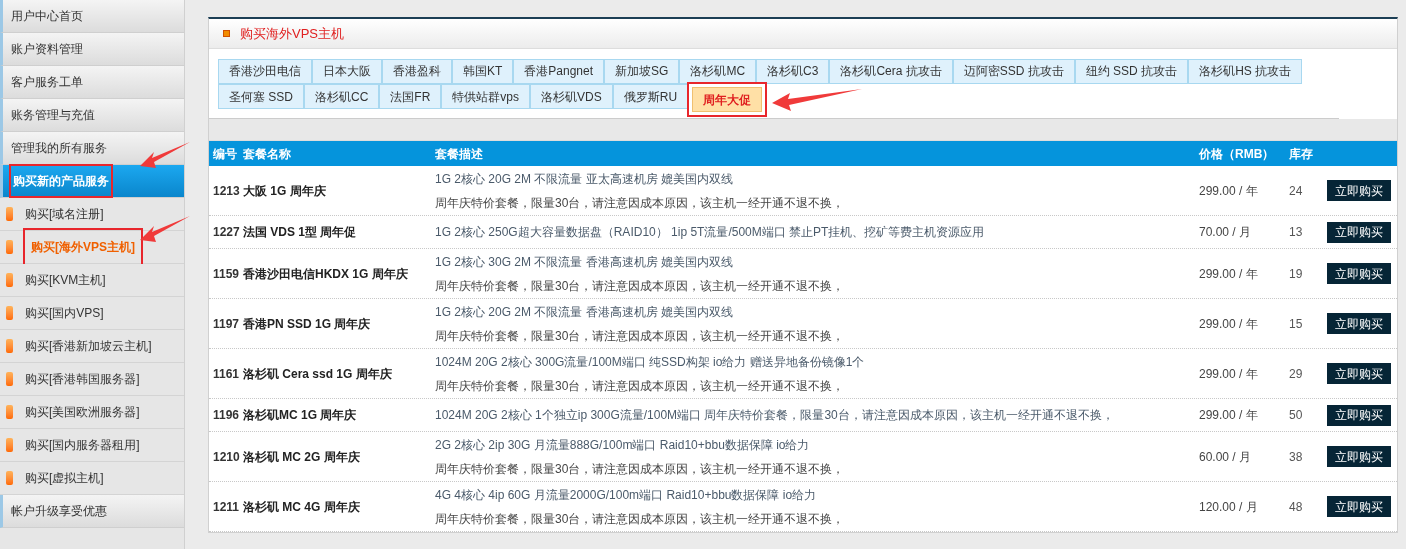 This screenshot has width=1406, height=549. I want to click on table-cell-text: 1024M 20G 2核心 300G流量/100M端口 纯SSD构架 io给力 赠送异地备份镜像1个, so click(650, 362).